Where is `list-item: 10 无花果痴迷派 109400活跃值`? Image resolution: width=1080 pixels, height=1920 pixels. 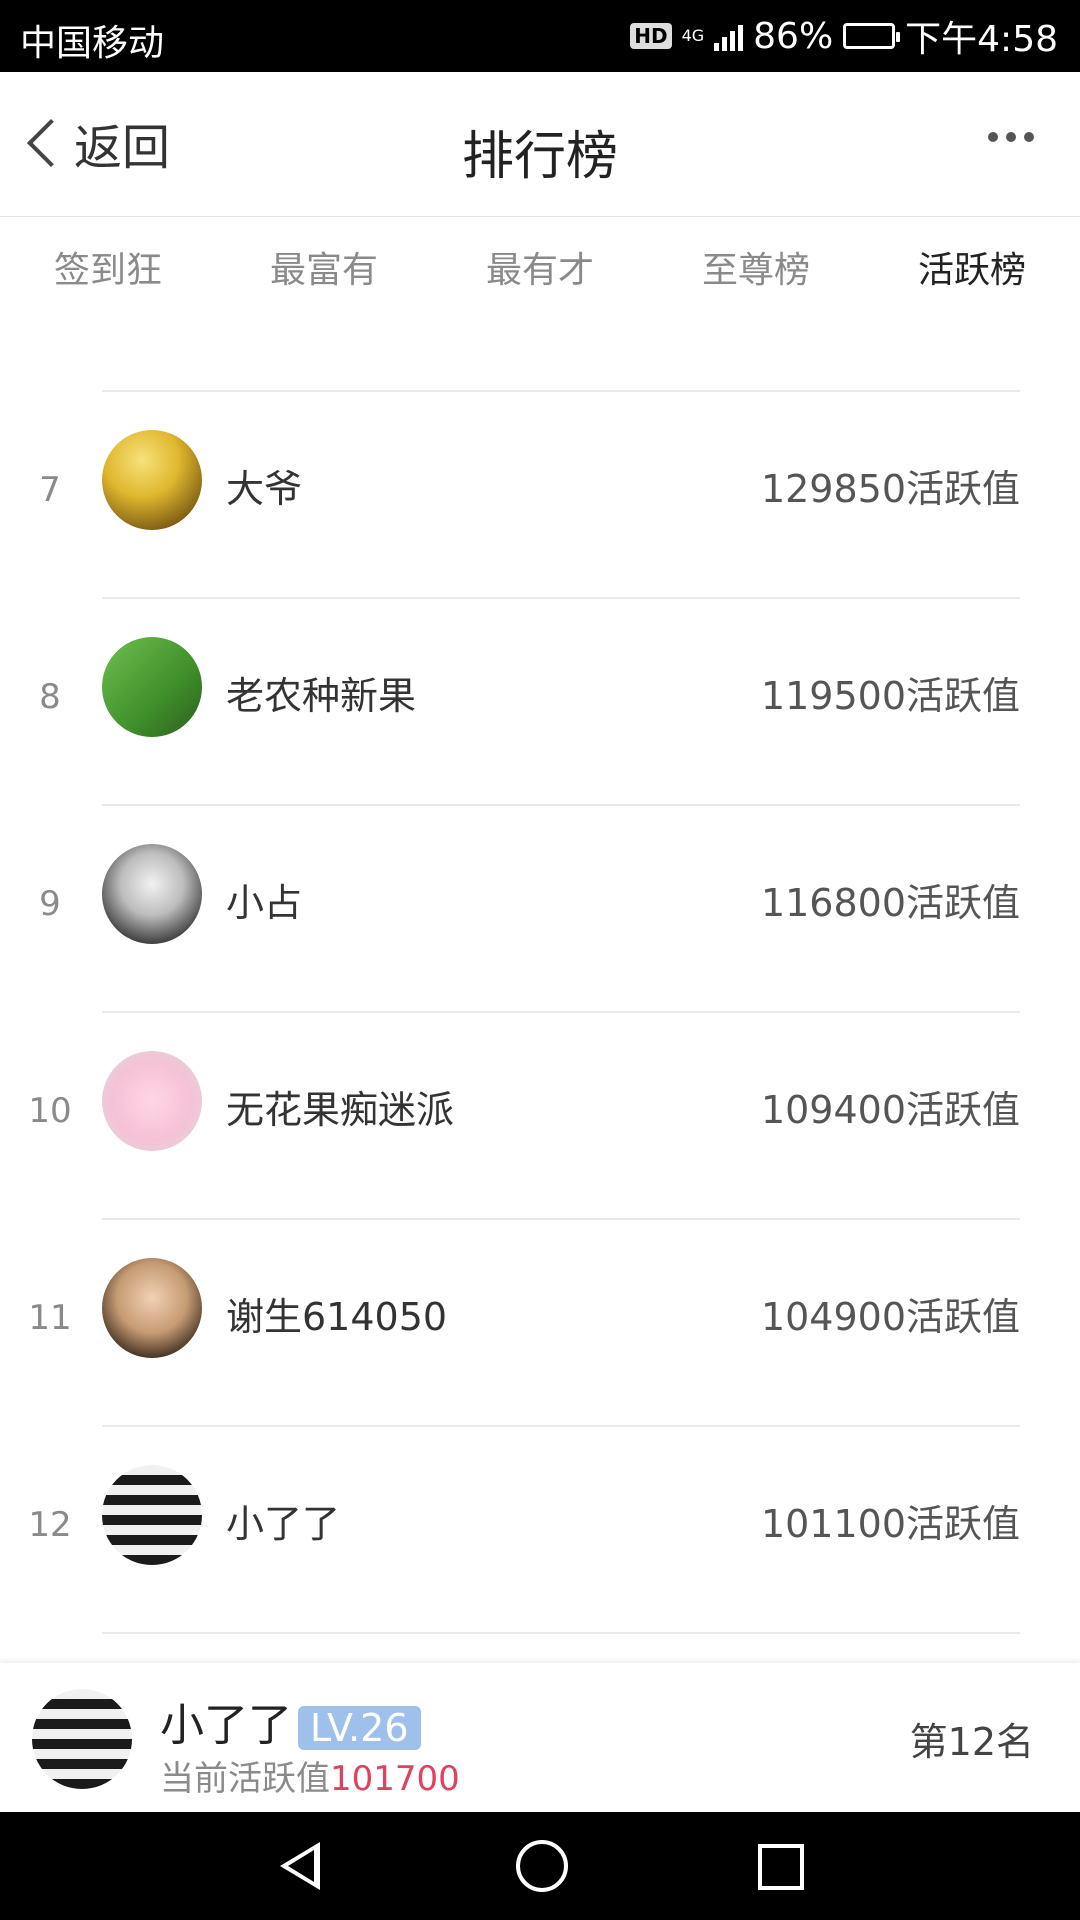
list-item: 10 无花果痴迷派 109400活跃值 is located at coordinates (540, 1116).